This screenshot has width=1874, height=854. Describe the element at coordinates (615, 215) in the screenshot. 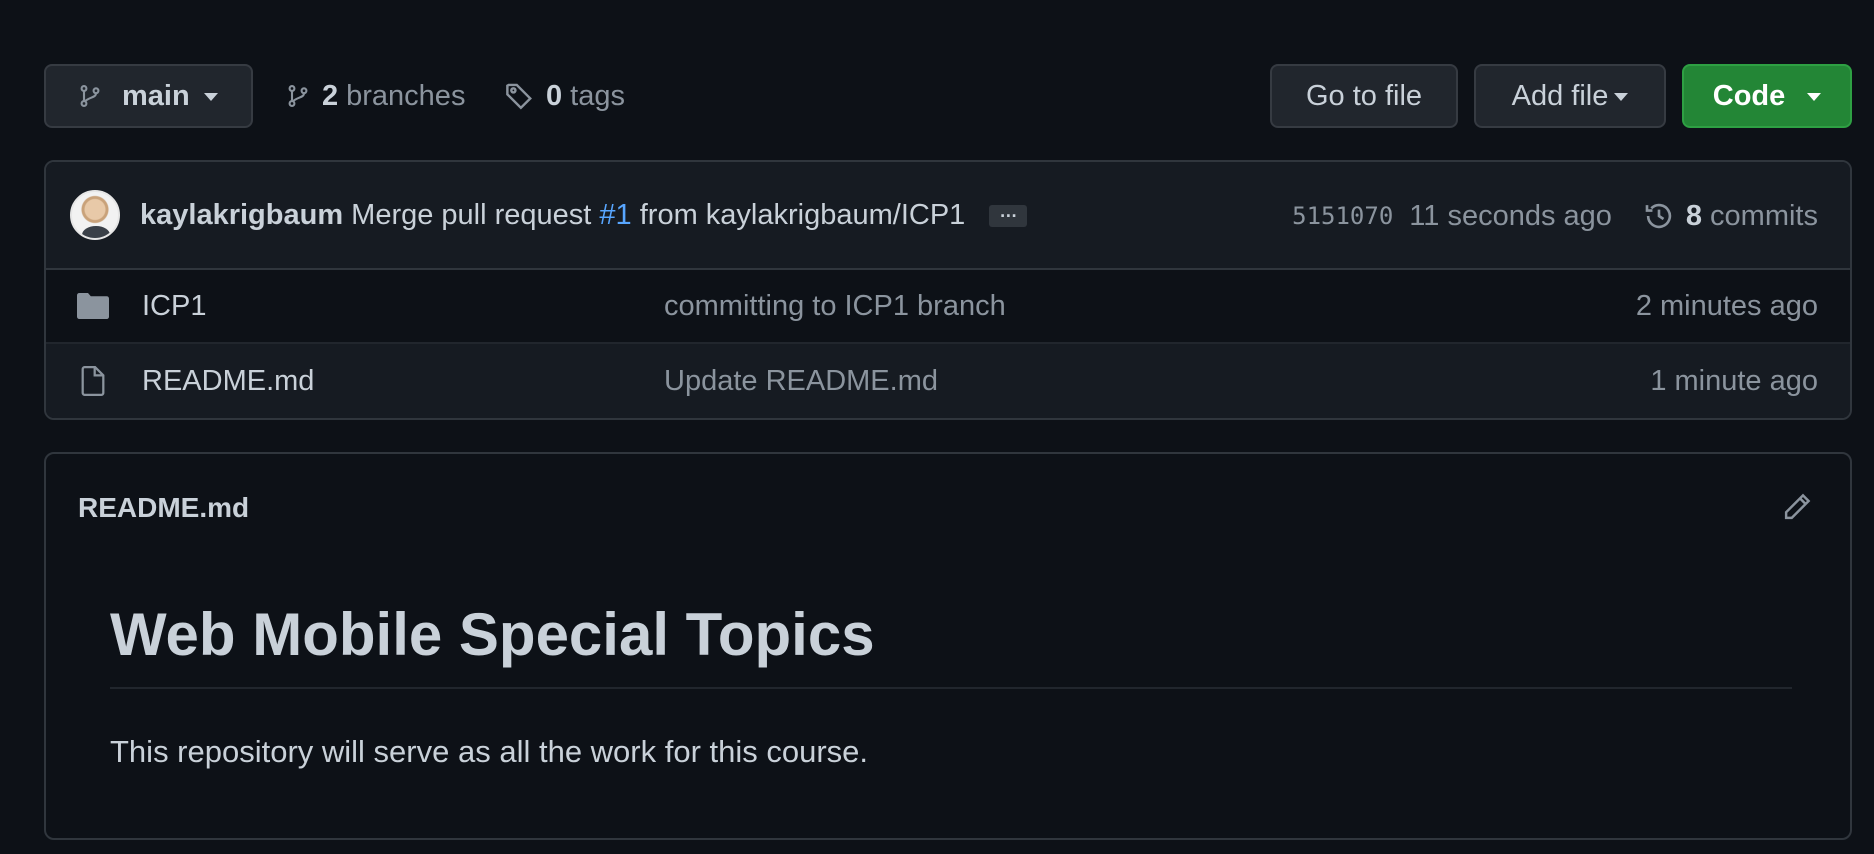

I see `pull-request-link: #1` at that location.